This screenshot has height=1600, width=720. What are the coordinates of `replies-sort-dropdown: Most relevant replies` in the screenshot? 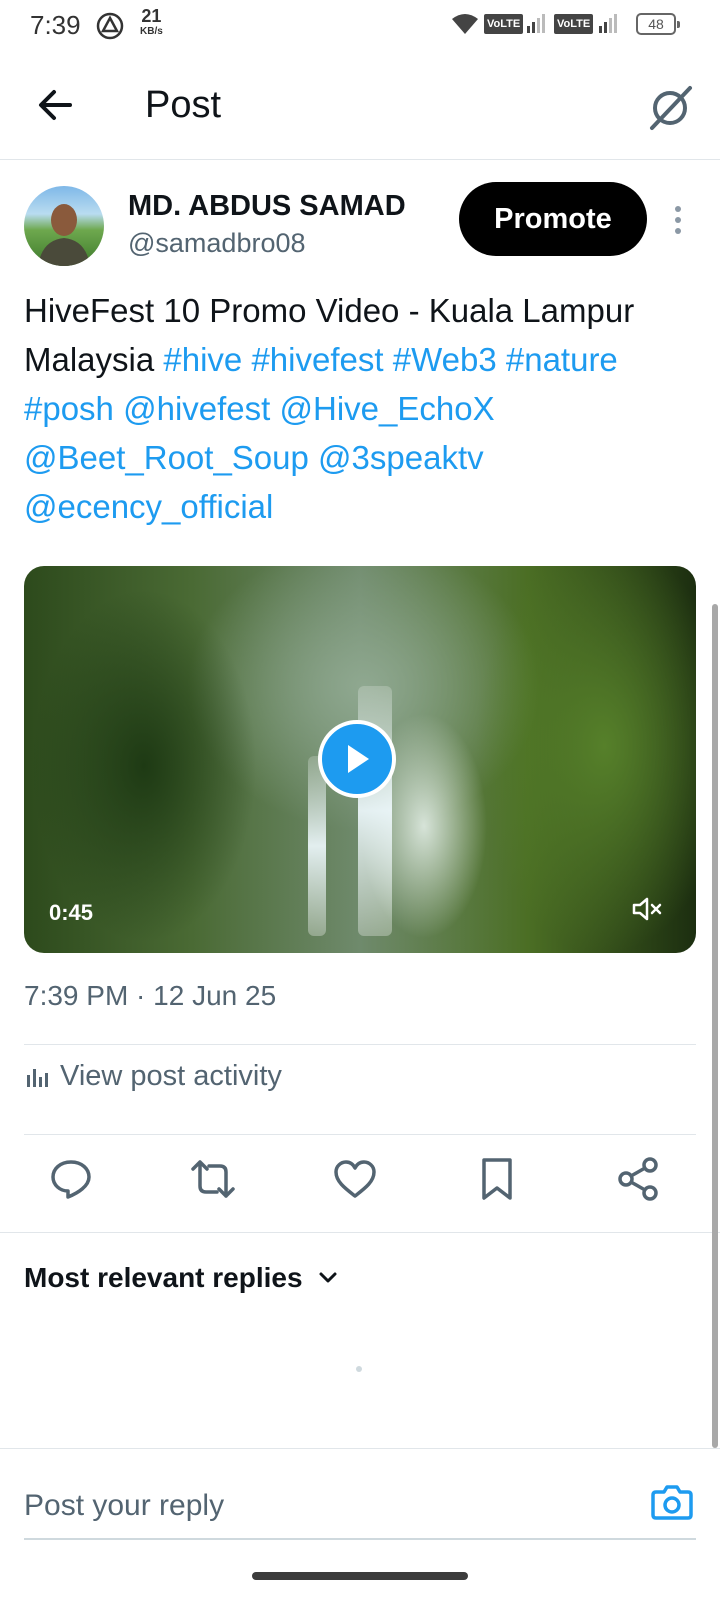 It's located at (182, 1278).